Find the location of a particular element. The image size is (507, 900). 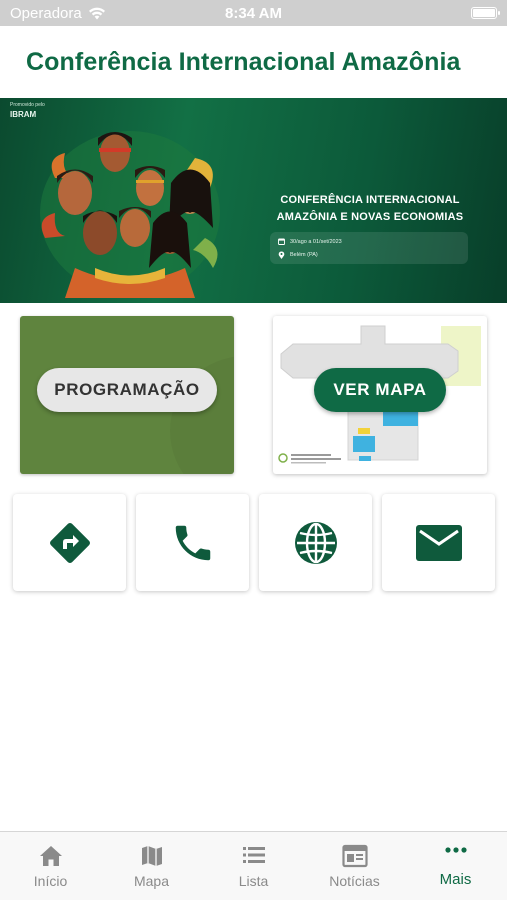

status-bar: Operadora 8:34 AM is located at coordinates (253, 13).